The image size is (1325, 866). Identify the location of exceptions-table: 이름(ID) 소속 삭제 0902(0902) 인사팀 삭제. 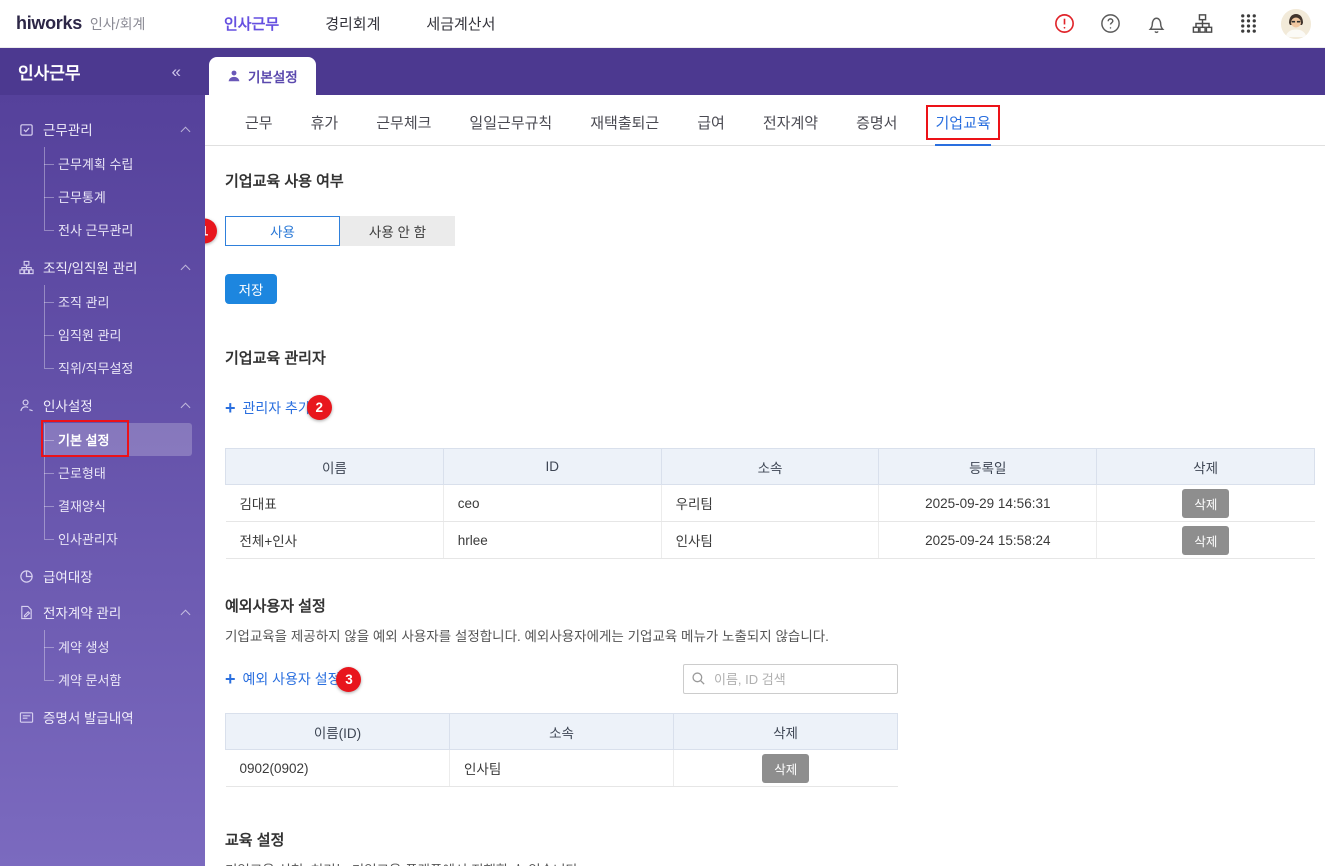
(561, 750).